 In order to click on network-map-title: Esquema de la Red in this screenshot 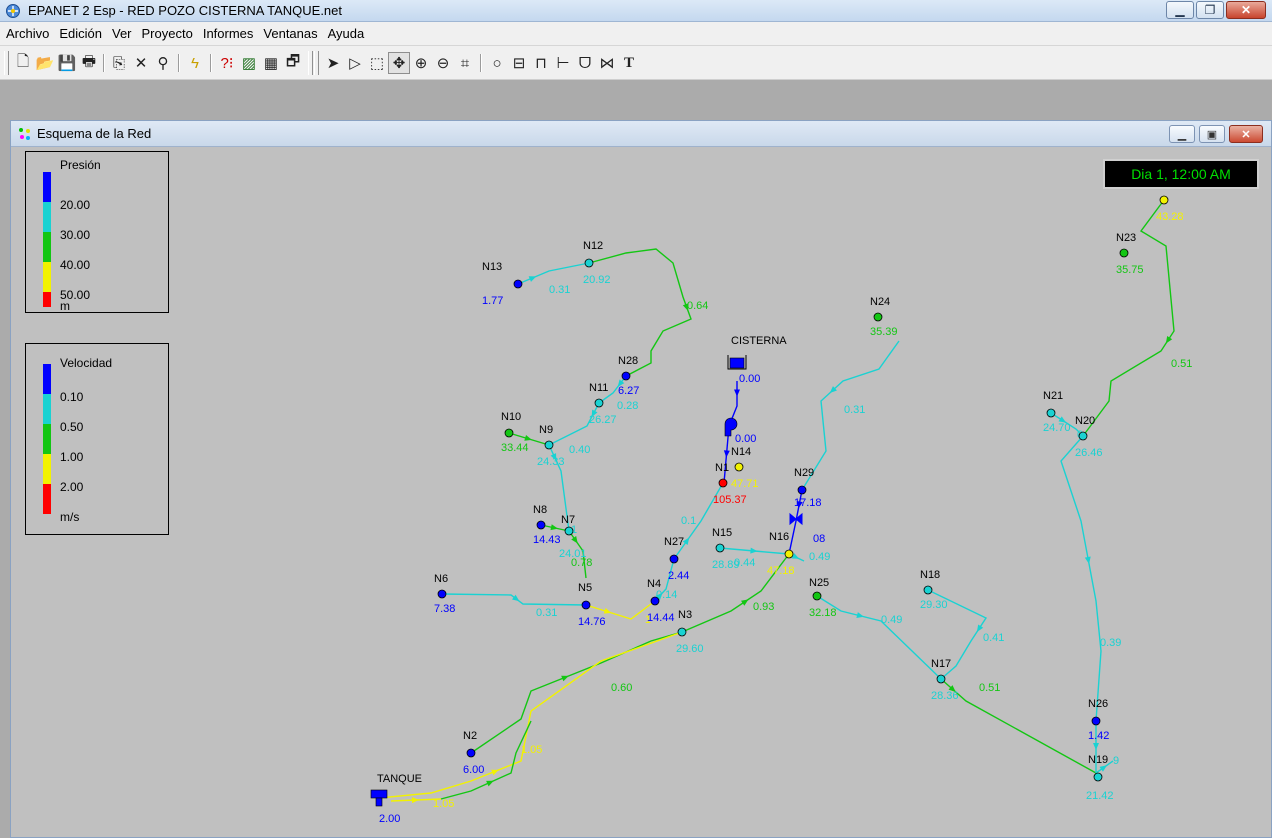, I will do `click(94, 133)`.